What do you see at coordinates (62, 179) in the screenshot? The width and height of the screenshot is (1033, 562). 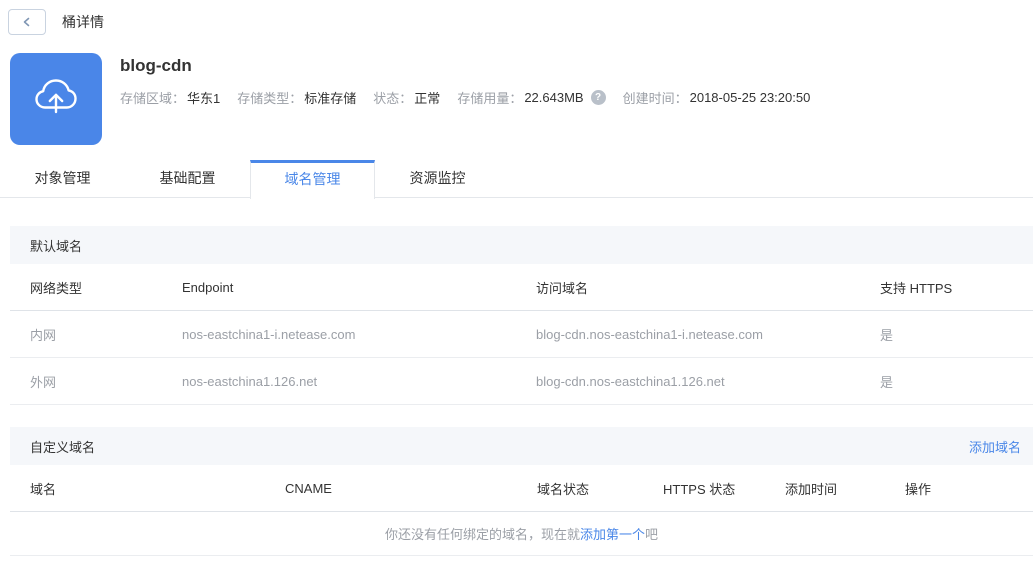 I see `tab-object-management: 对象管理` at bounding box center [62, 179].